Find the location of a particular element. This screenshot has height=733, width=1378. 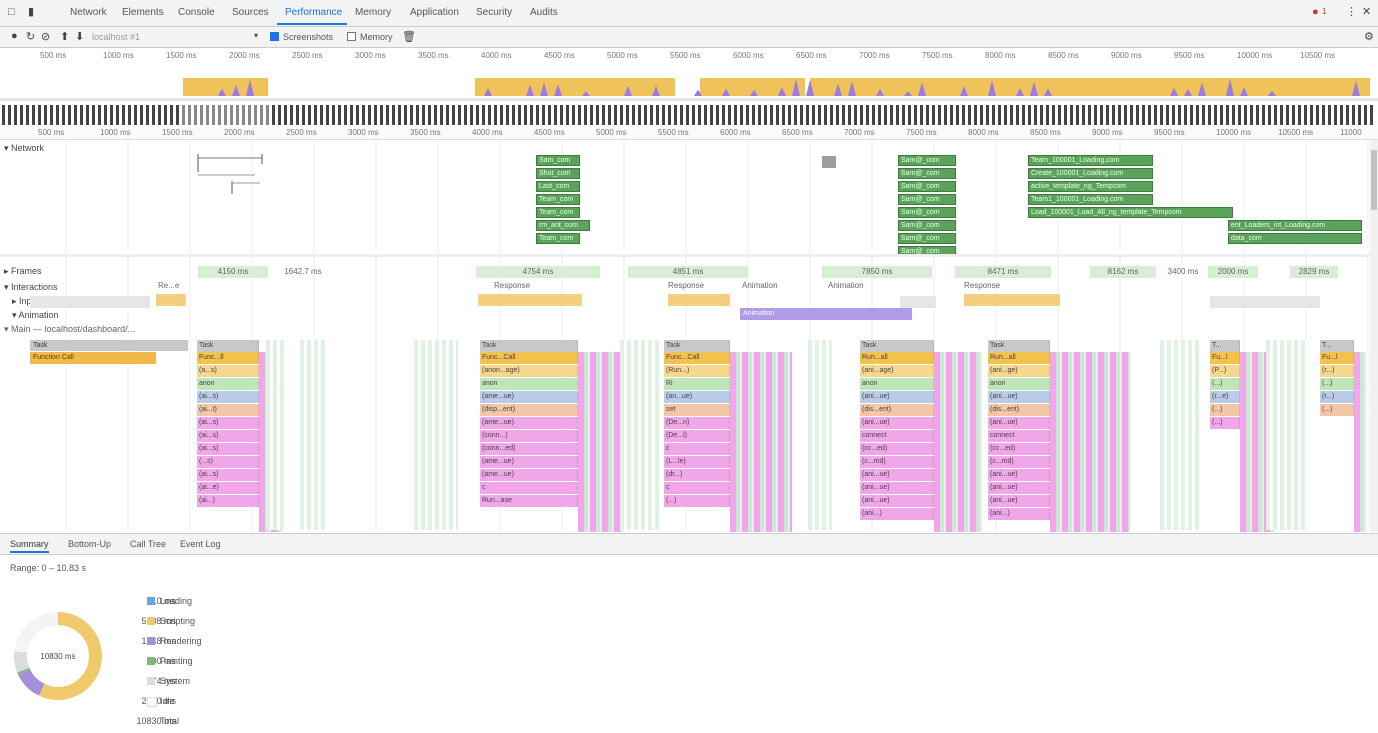

garbage-collect-icon: 🗑 is located at coordinates (409, 36).